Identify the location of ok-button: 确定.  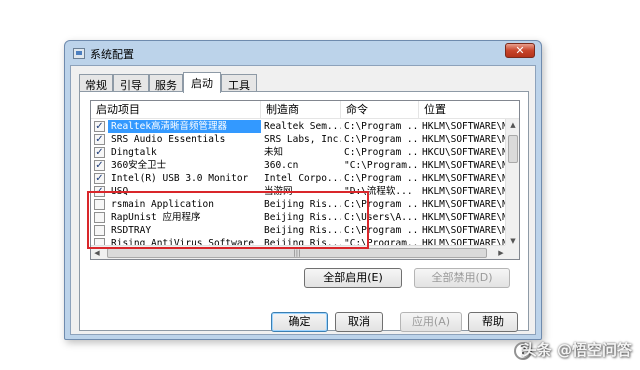
(299, 322).